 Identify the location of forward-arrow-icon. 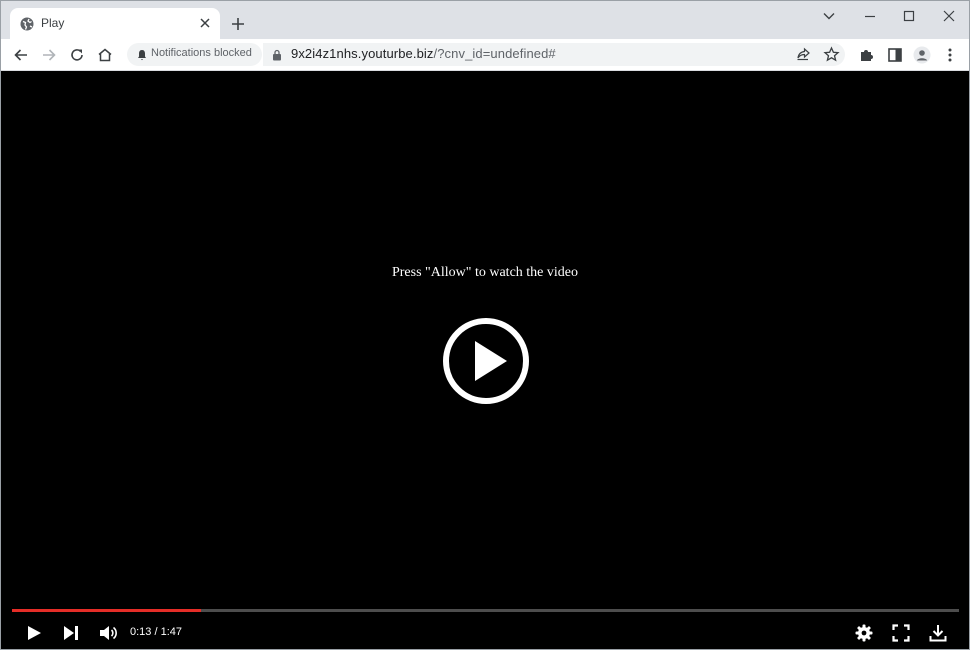
(49, 55).